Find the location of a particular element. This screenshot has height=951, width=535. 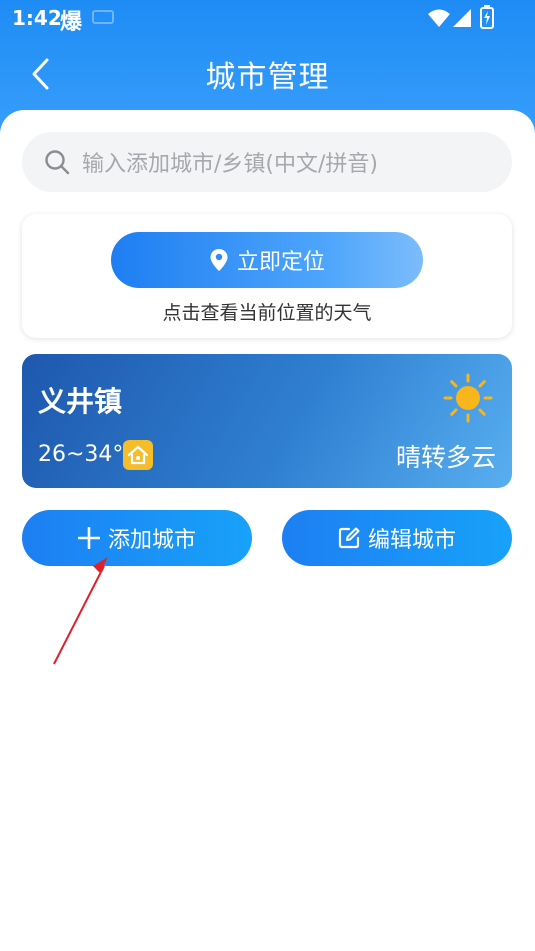

app-notification-icon: 爆 is located at coordinates (71, 22).